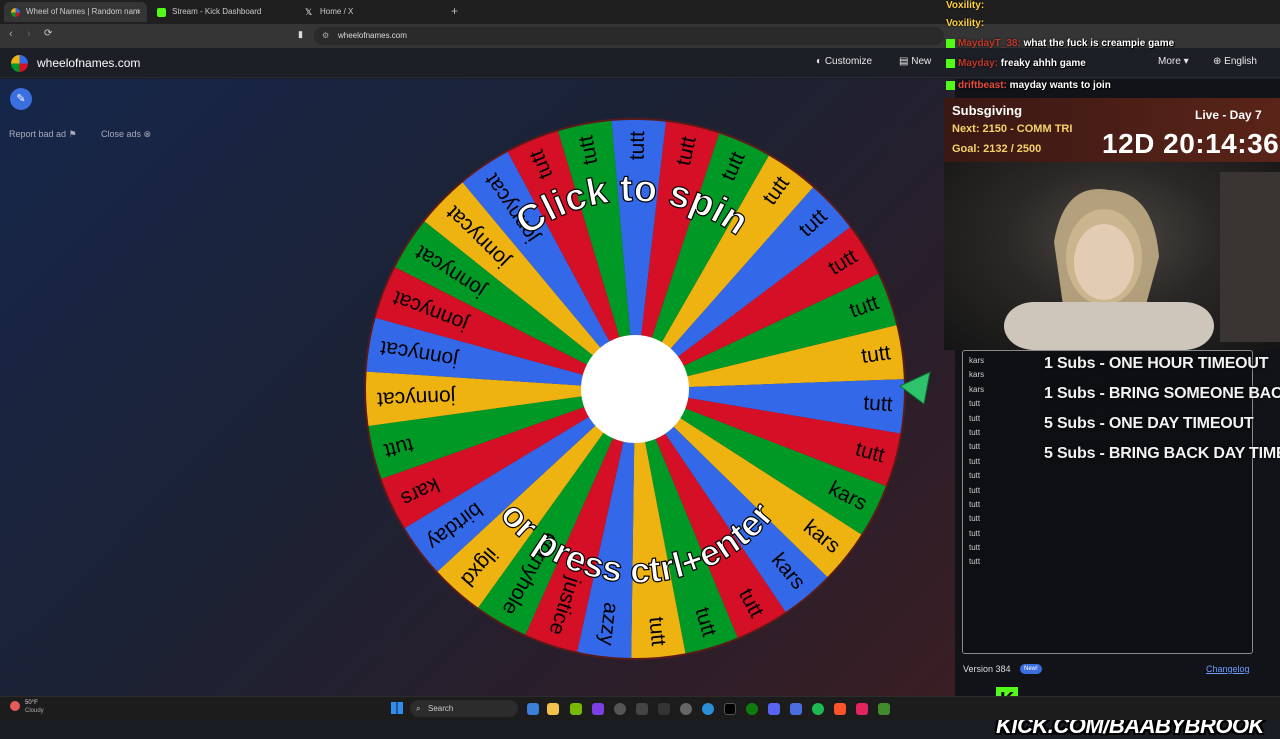  I want to click on report-bad-ad-link: Report bad ad ⚑, so click(43, 134).